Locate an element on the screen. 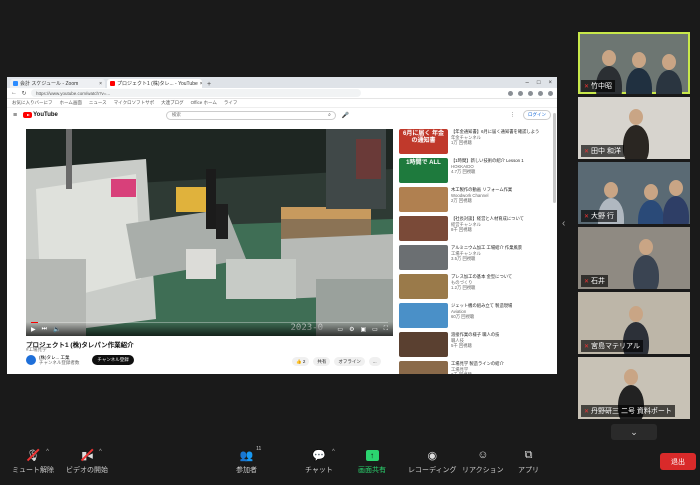 The height and width of the screenshot is (485, 700). recommended-video-title: 【1時間】新しい技術の紹介 Lesson 1 is located at coordinates (487, 161).